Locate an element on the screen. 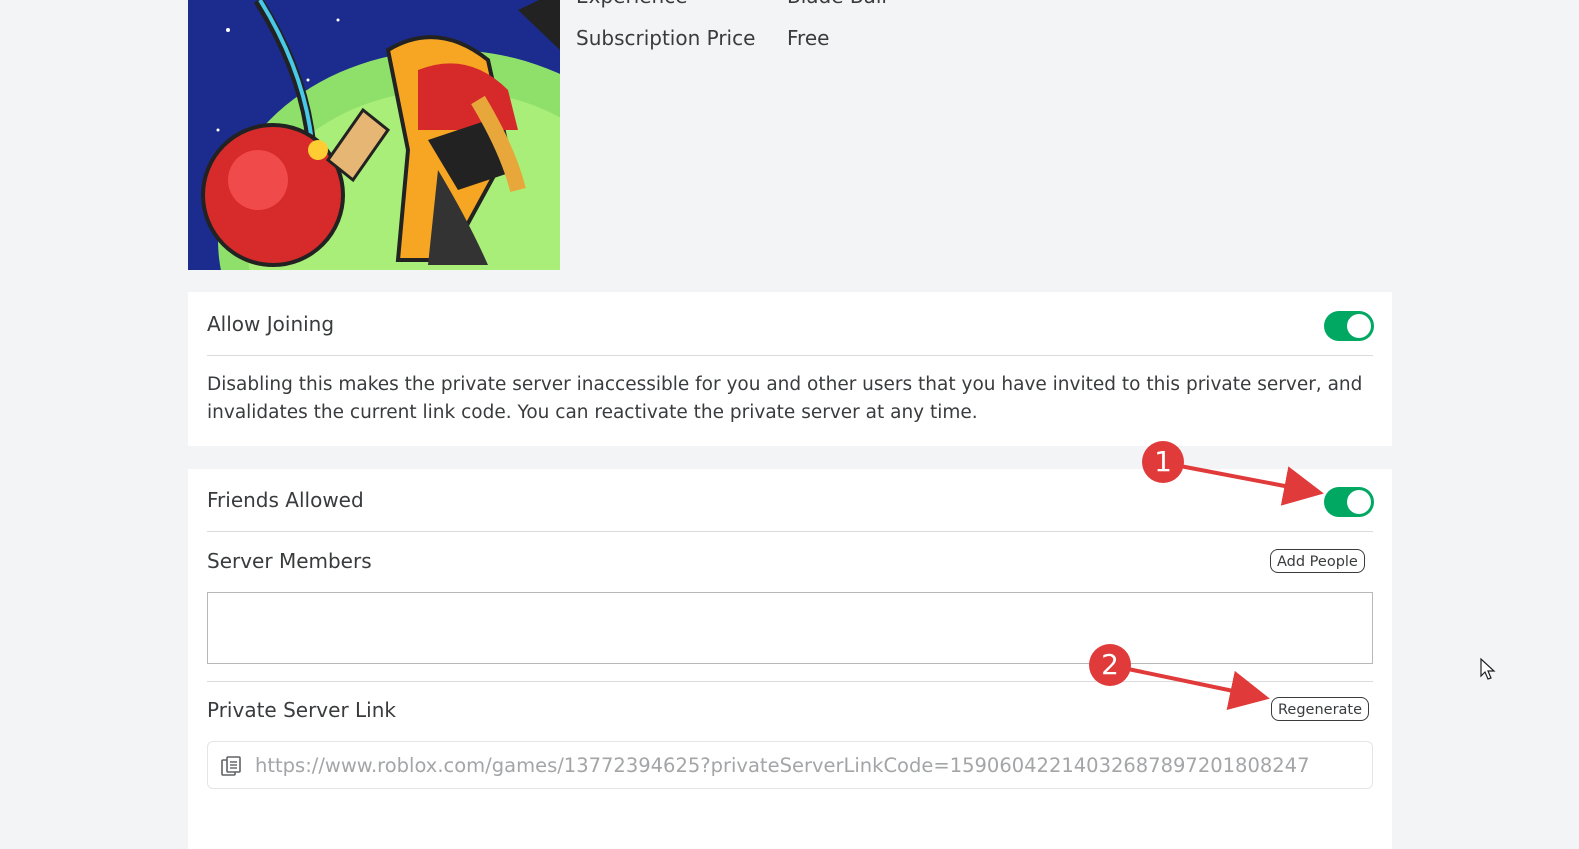 This screenshot has height=849, width=1579. private-server-link-title: Private Server Link is located at coordinates (301, 710).